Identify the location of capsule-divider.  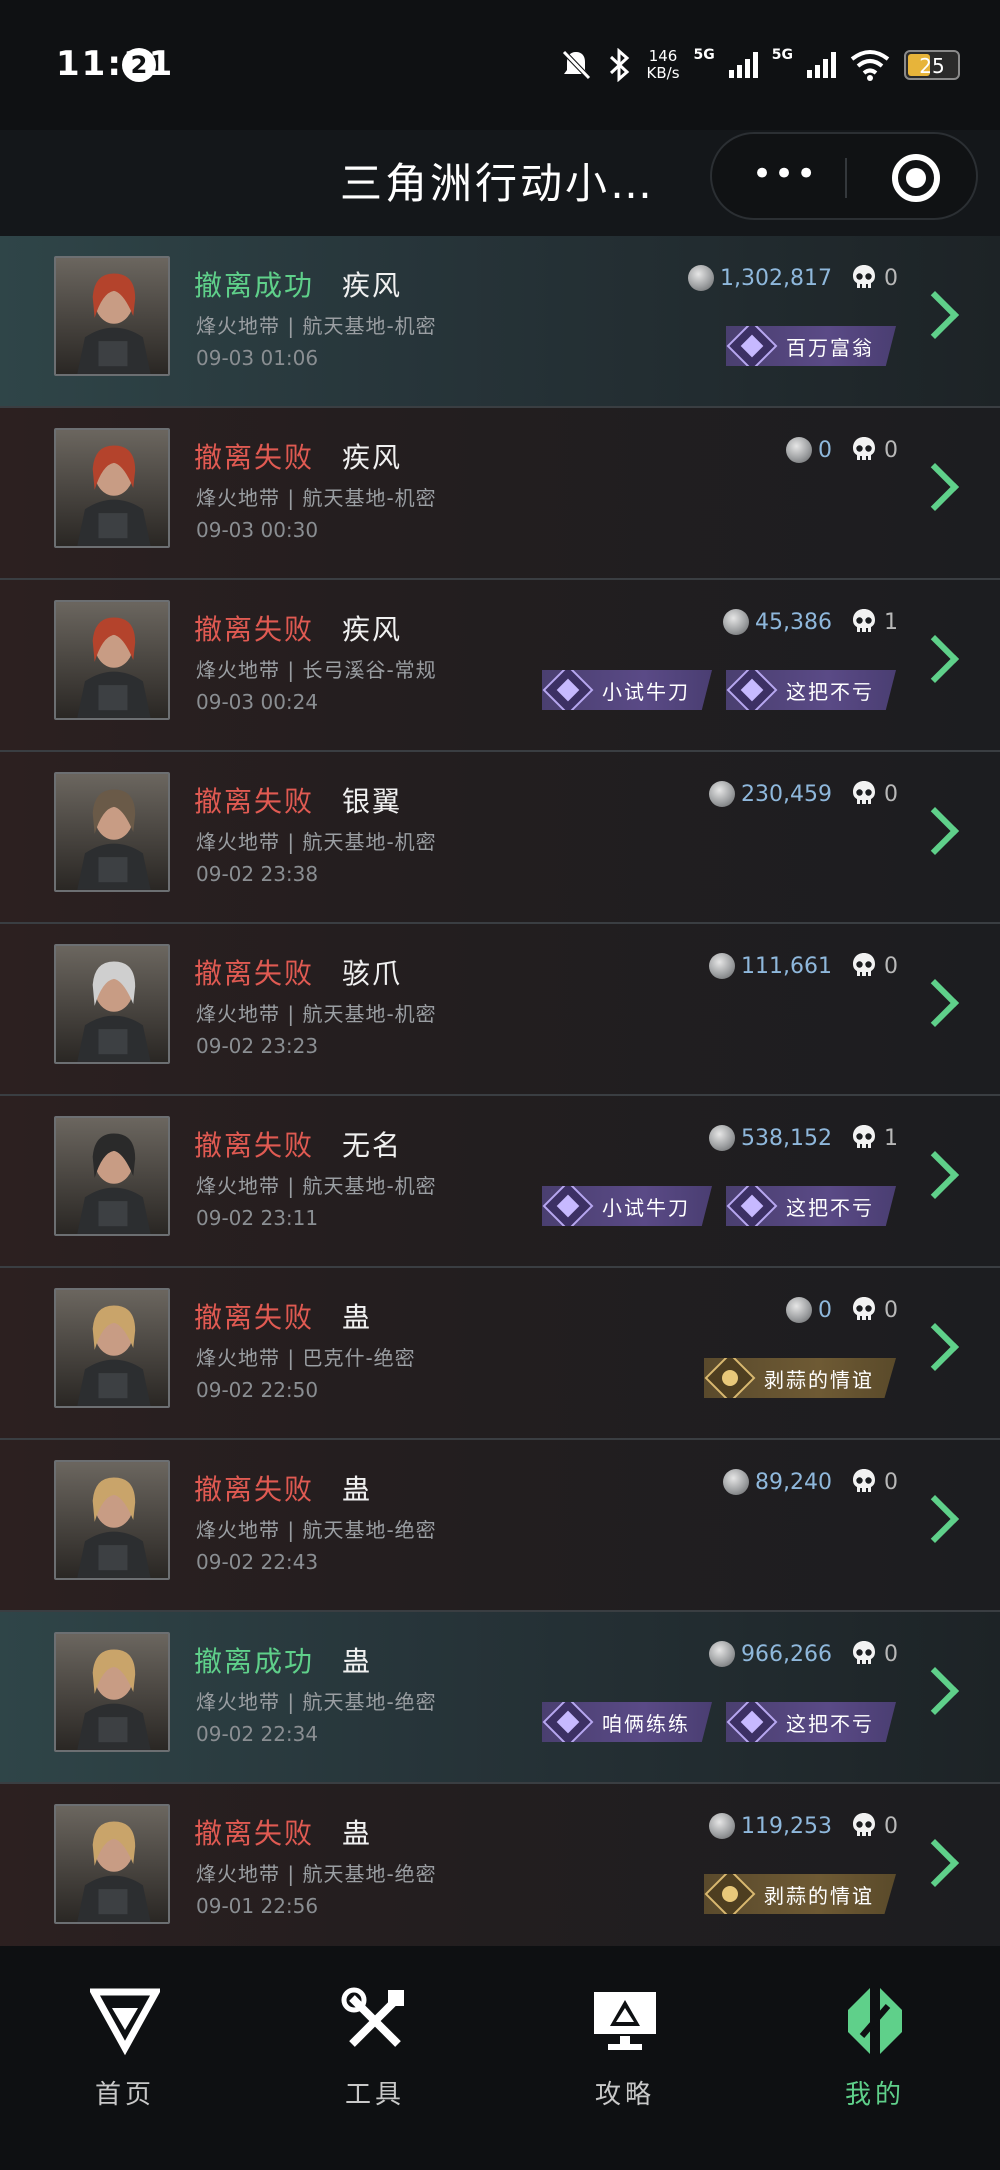
(846, 178).